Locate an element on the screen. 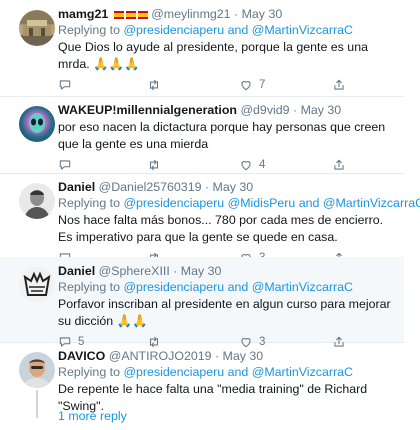  like-count: 7 is located at coordinates (262, 85).